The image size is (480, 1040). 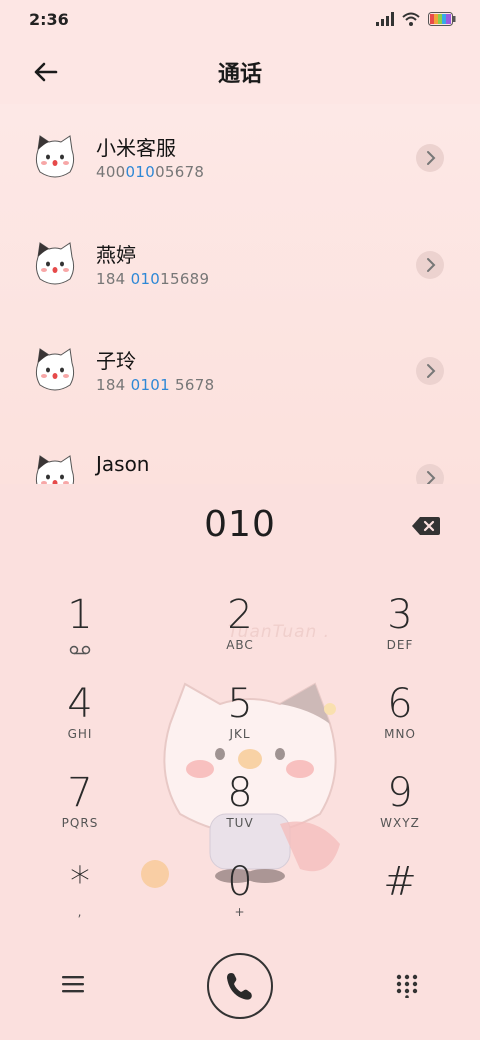 I want to click on dial-key-2: 2 ABC, so click(x=240, y=630).